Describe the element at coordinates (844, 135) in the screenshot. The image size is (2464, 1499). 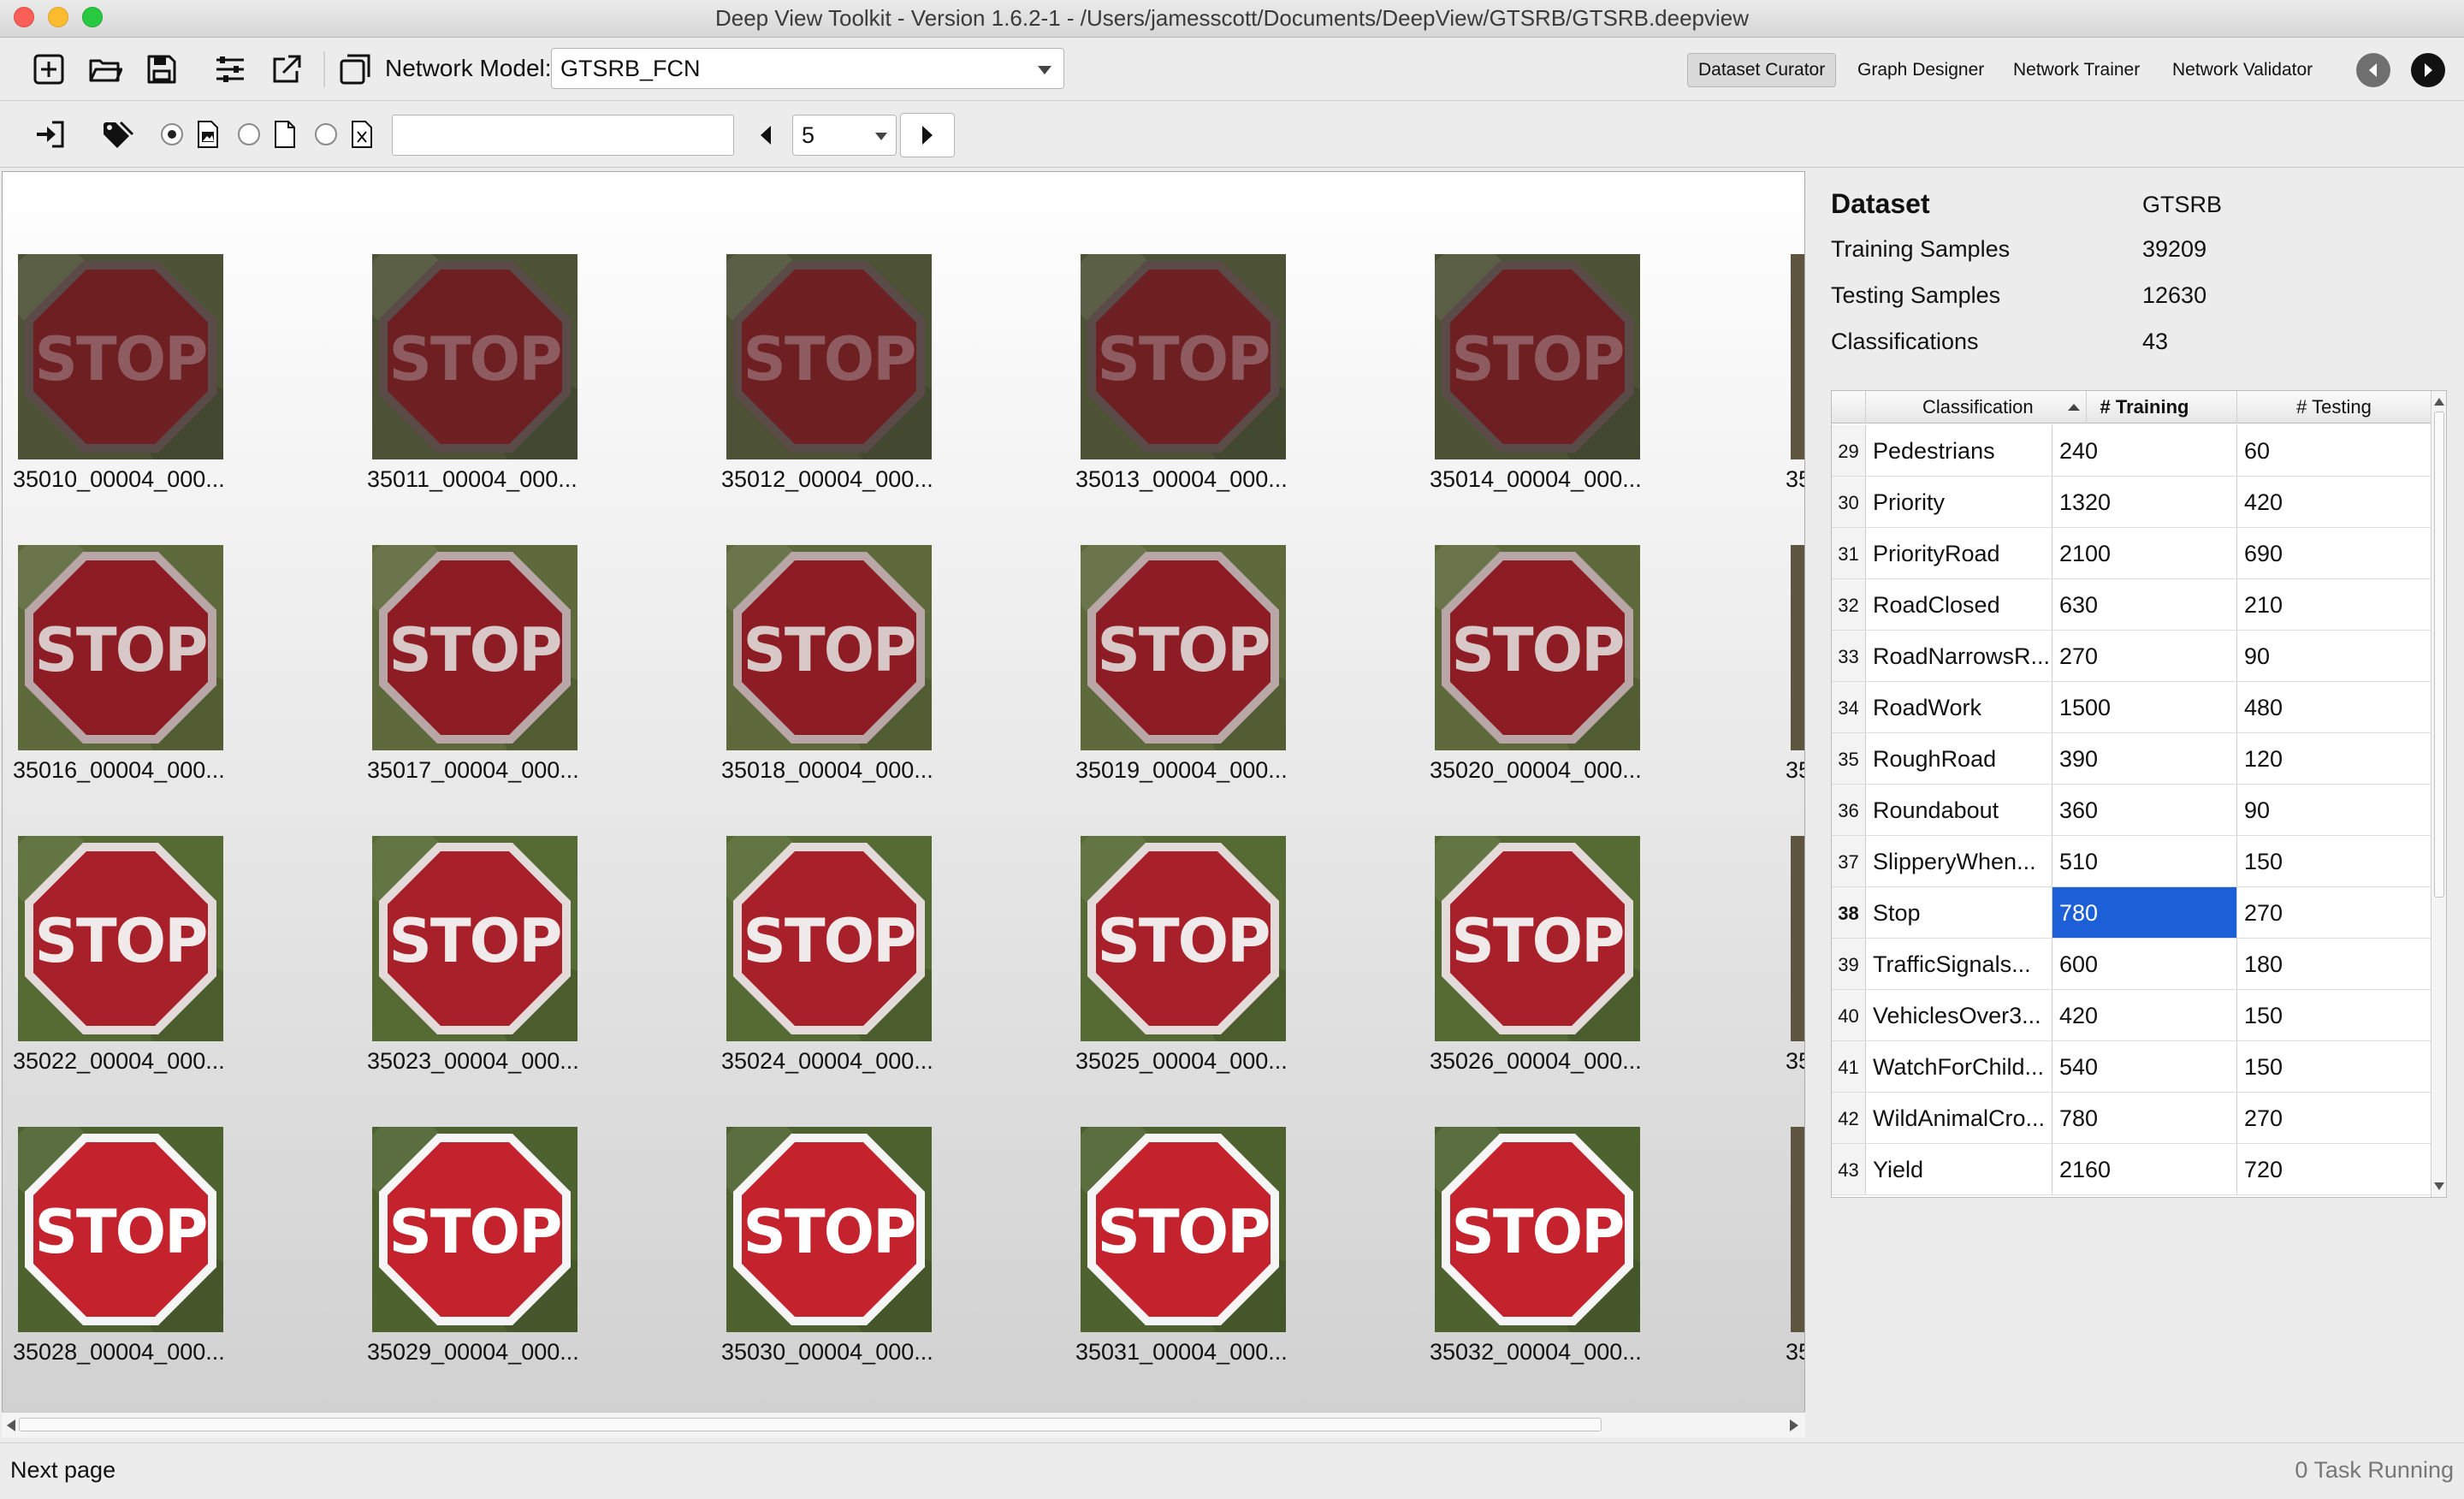
I see `page-select: 5` at that location.